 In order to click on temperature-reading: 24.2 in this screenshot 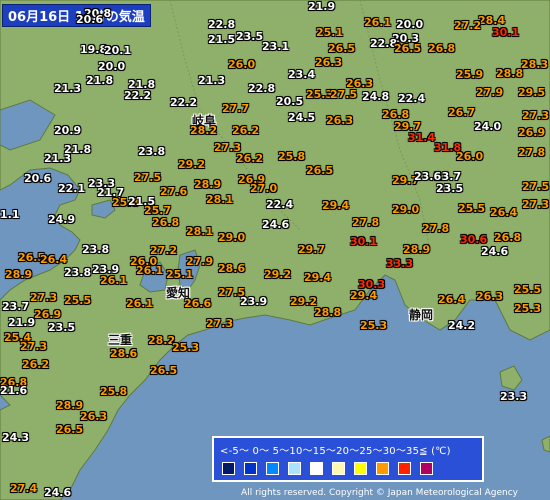, I will do `click(462, 325)`.